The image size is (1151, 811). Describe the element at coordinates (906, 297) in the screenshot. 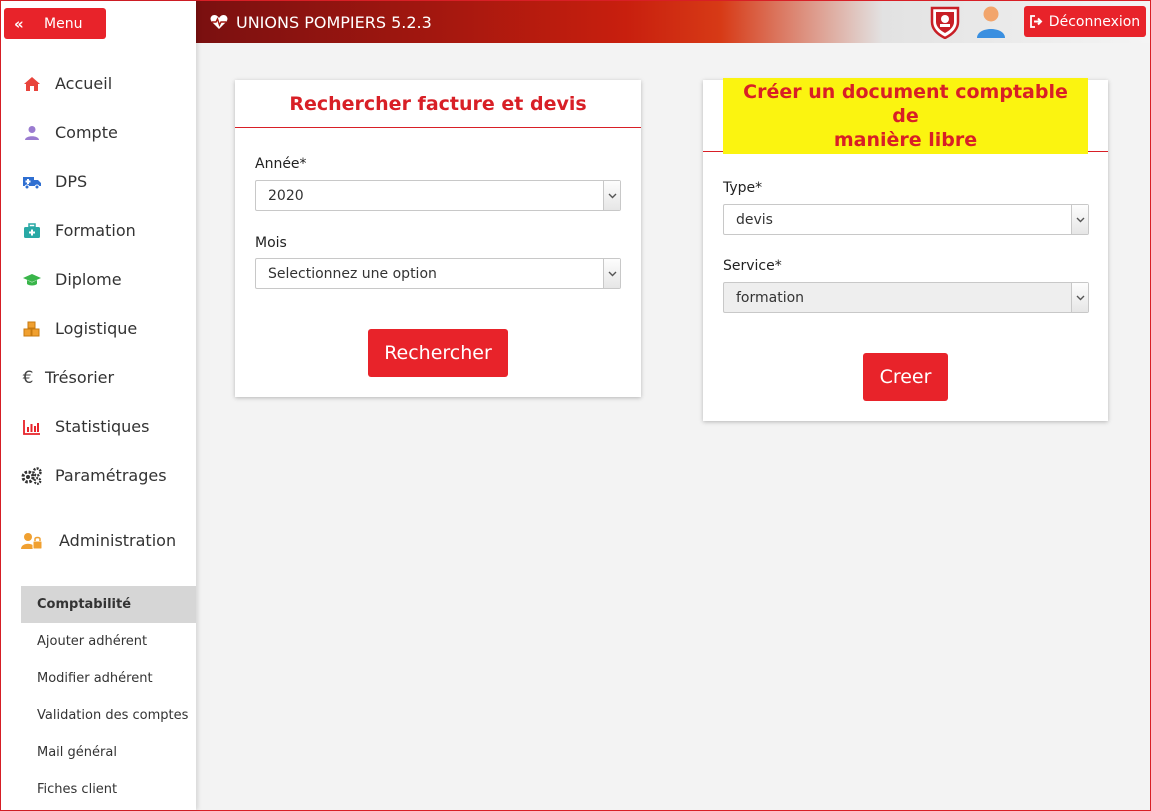

I see `service-select: formation` at that location.